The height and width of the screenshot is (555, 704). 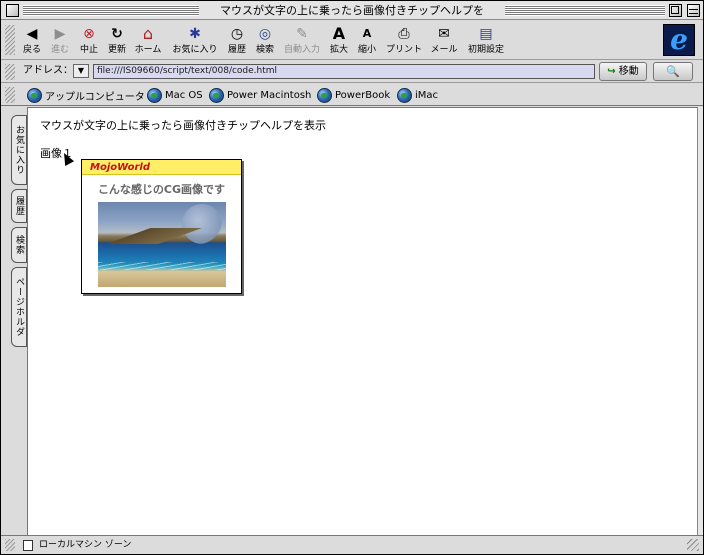 I want to click on history-button: ◷ 履歴, so click(x=237, y=41).